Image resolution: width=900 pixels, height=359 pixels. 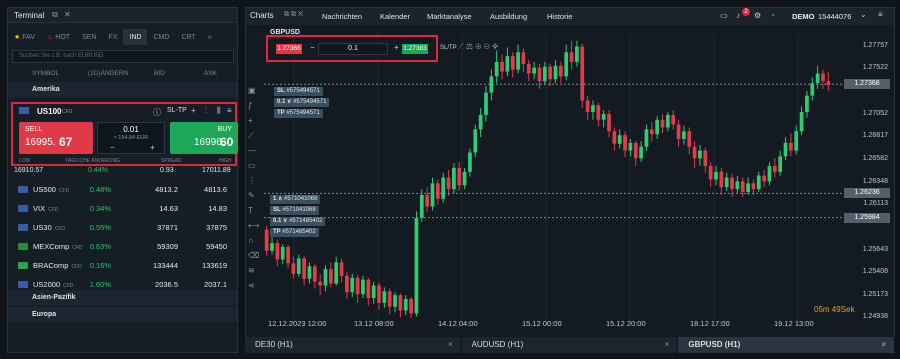 I want to click on crosshair-icon: +, so click(x=254, y=120).